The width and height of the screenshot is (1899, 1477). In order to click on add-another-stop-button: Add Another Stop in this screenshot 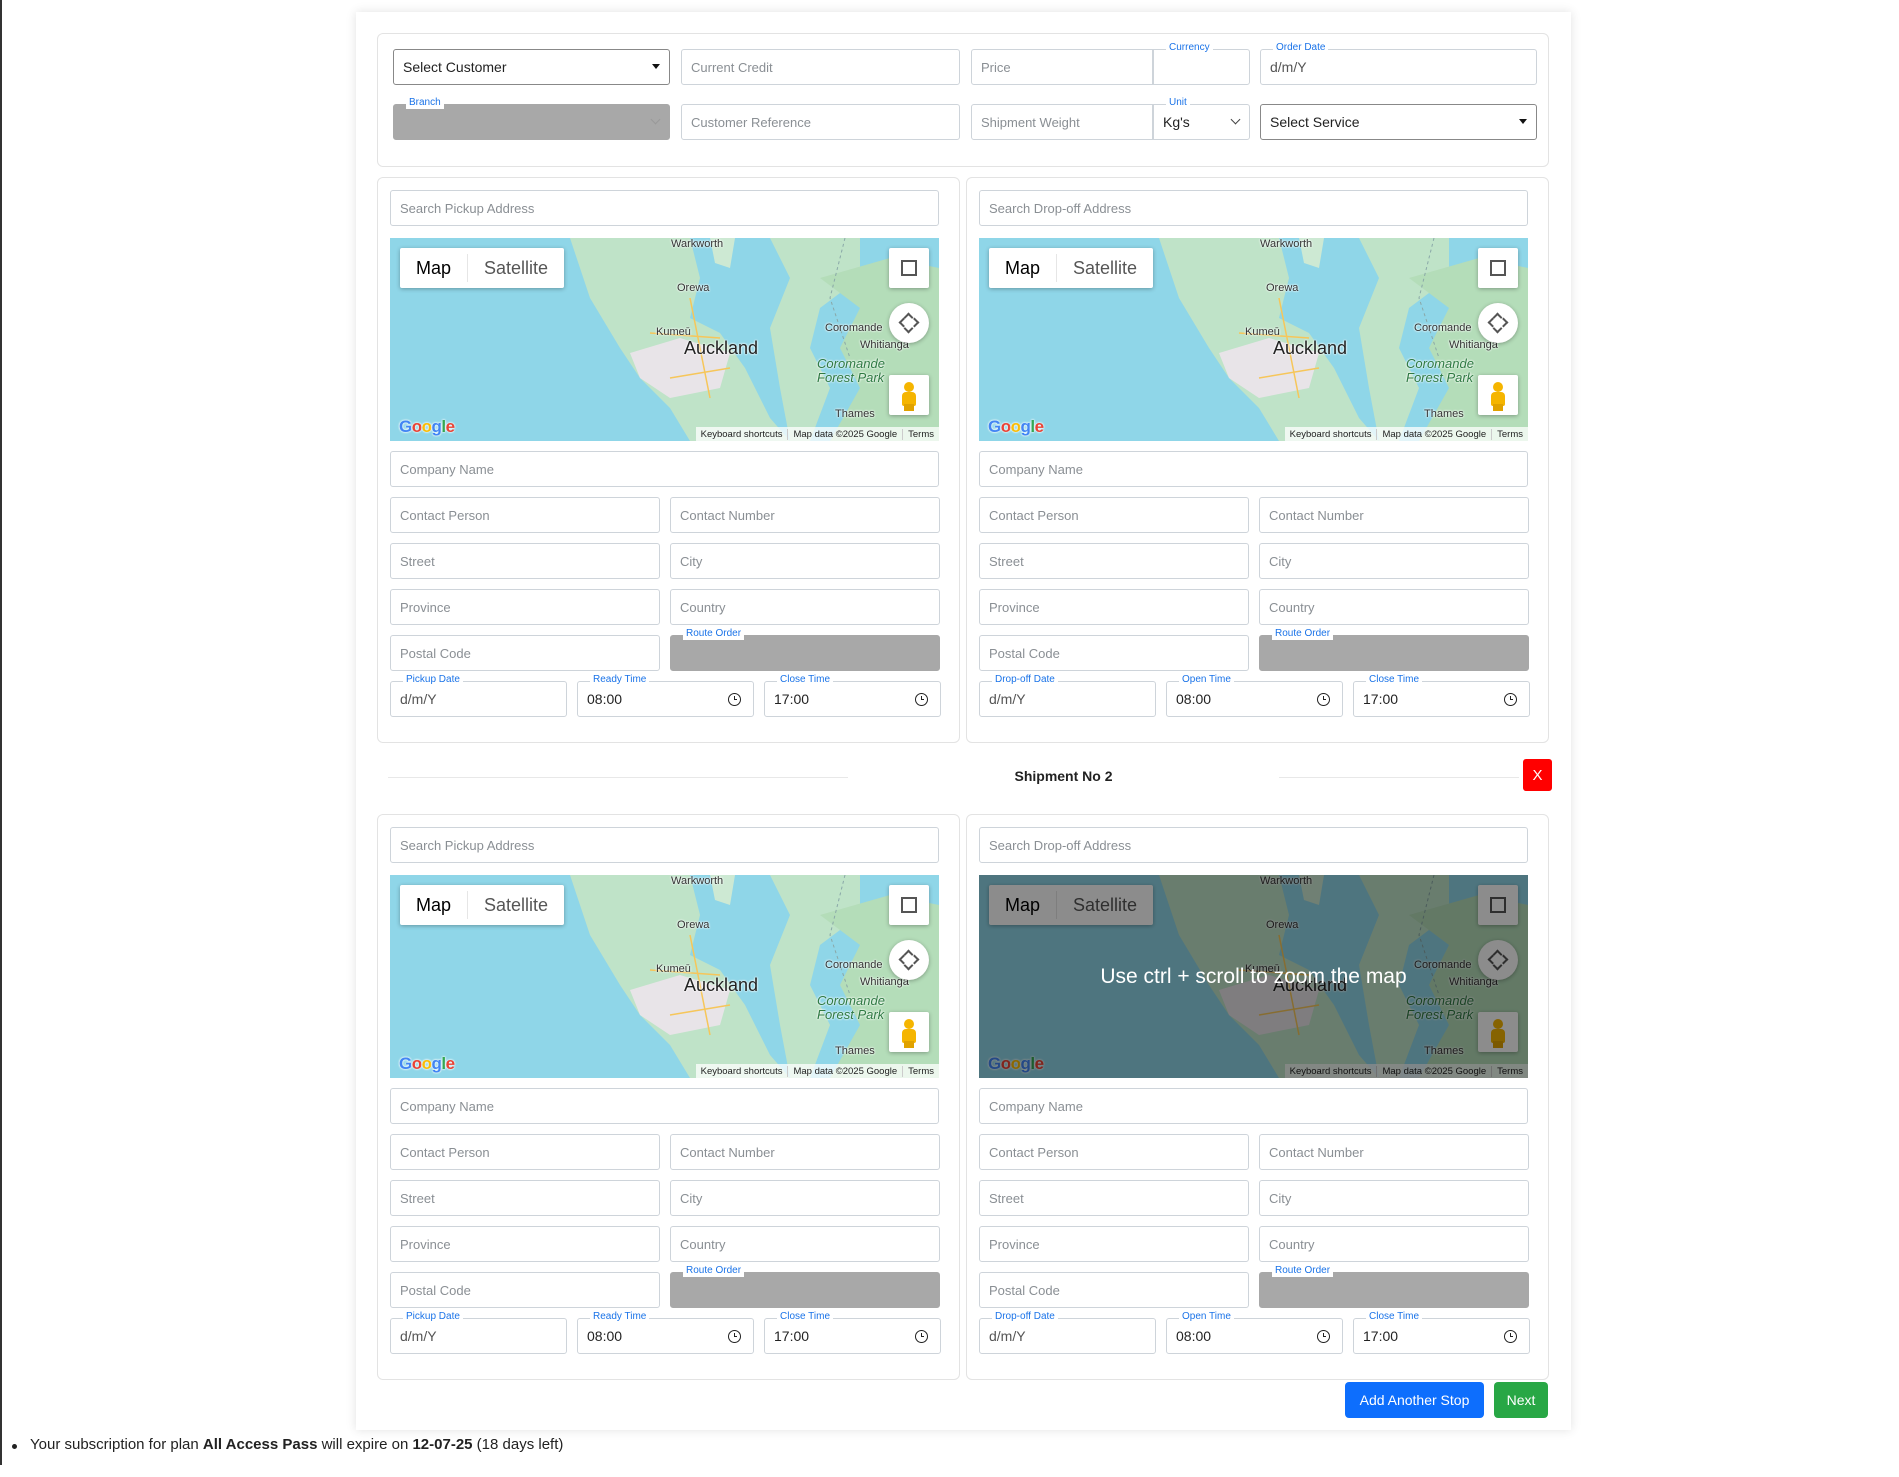, I will do `click(1414, 1400)`.